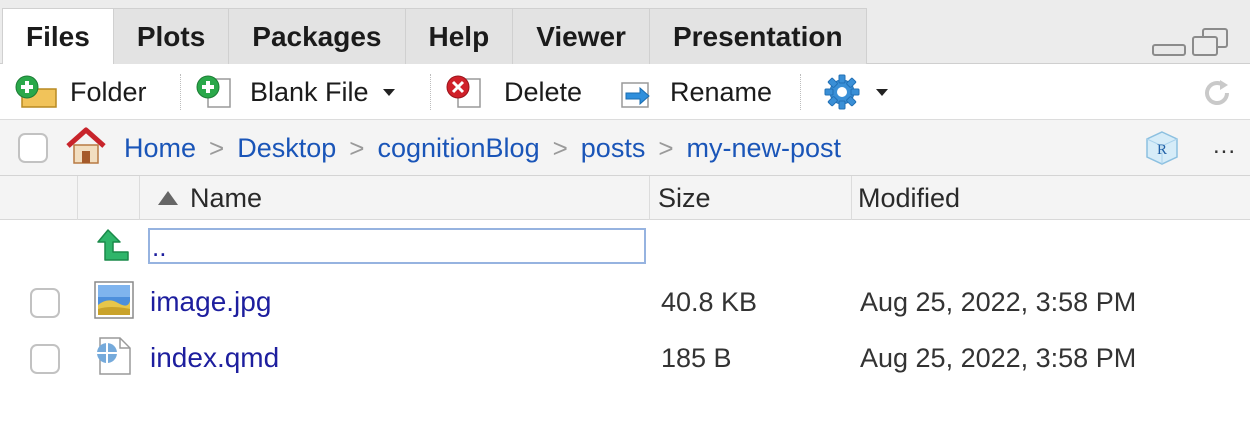 The height and width of the screenshot is (442, 1250). Describe the element at coordinates (842, 92) in the screenshot. I see `gear-icon` at that location.